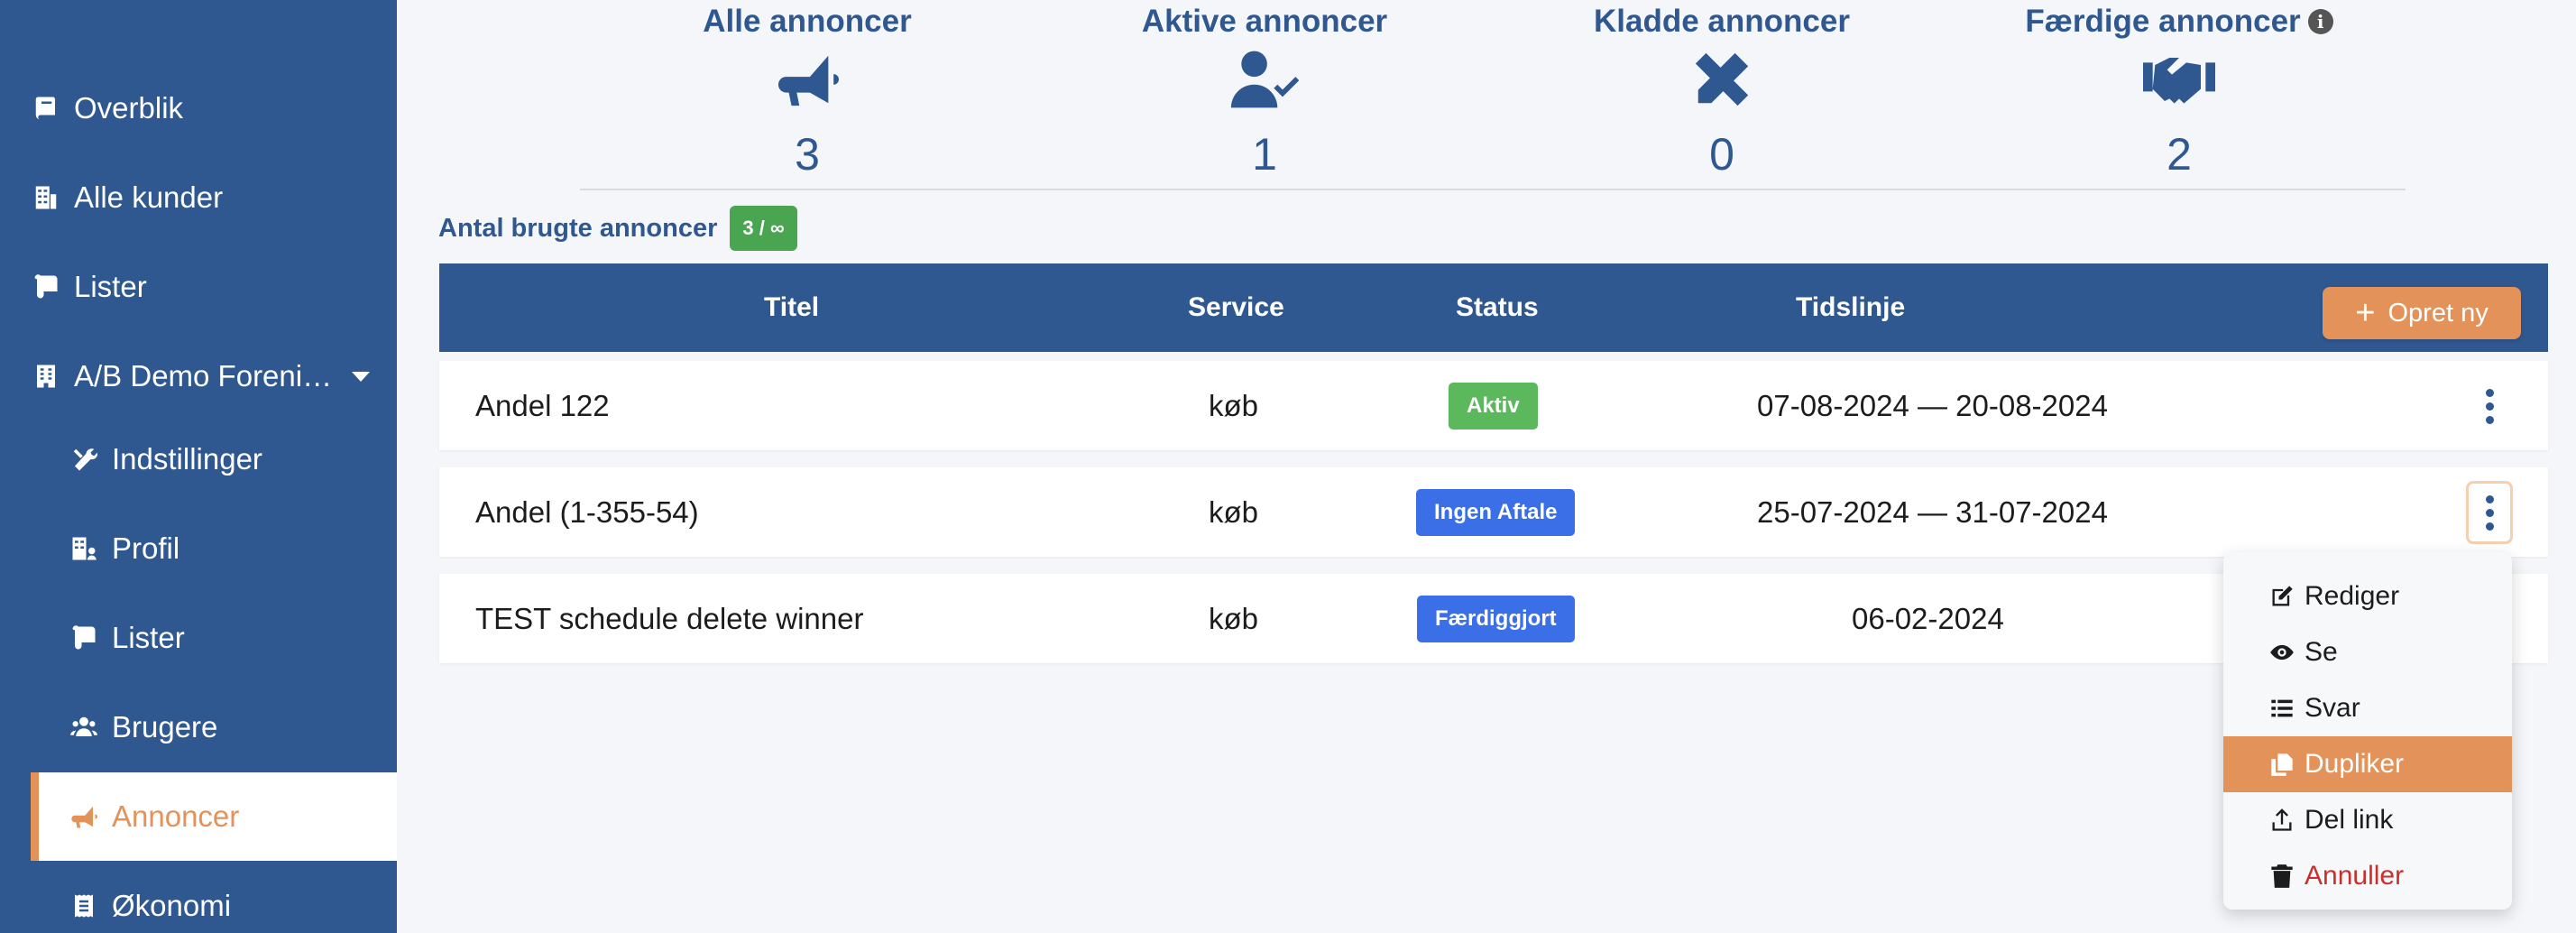  What do you see at coordinates (1932, 405) in the screenshot?
I see `row-timeline: 07-08-2024 — 20-08-2024` at bounding box center [1932, 405].